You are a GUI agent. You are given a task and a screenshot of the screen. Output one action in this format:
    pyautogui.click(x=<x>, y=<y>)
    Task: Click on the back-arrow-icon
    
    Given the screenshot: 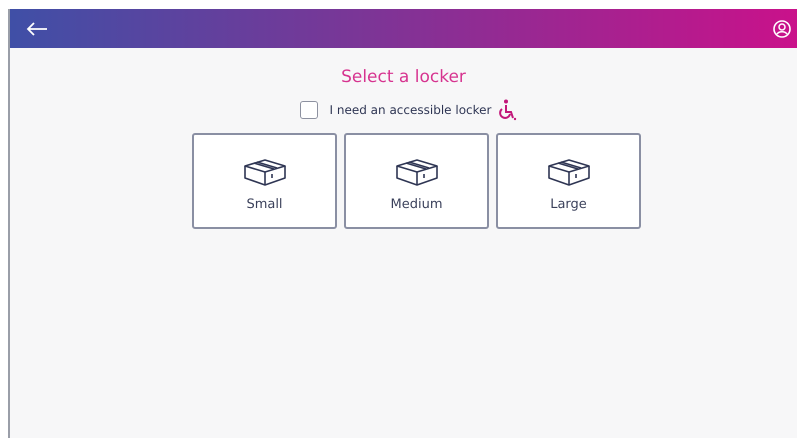 What is the action you would take?
    pyautogui.click(x=37, y=29)
    